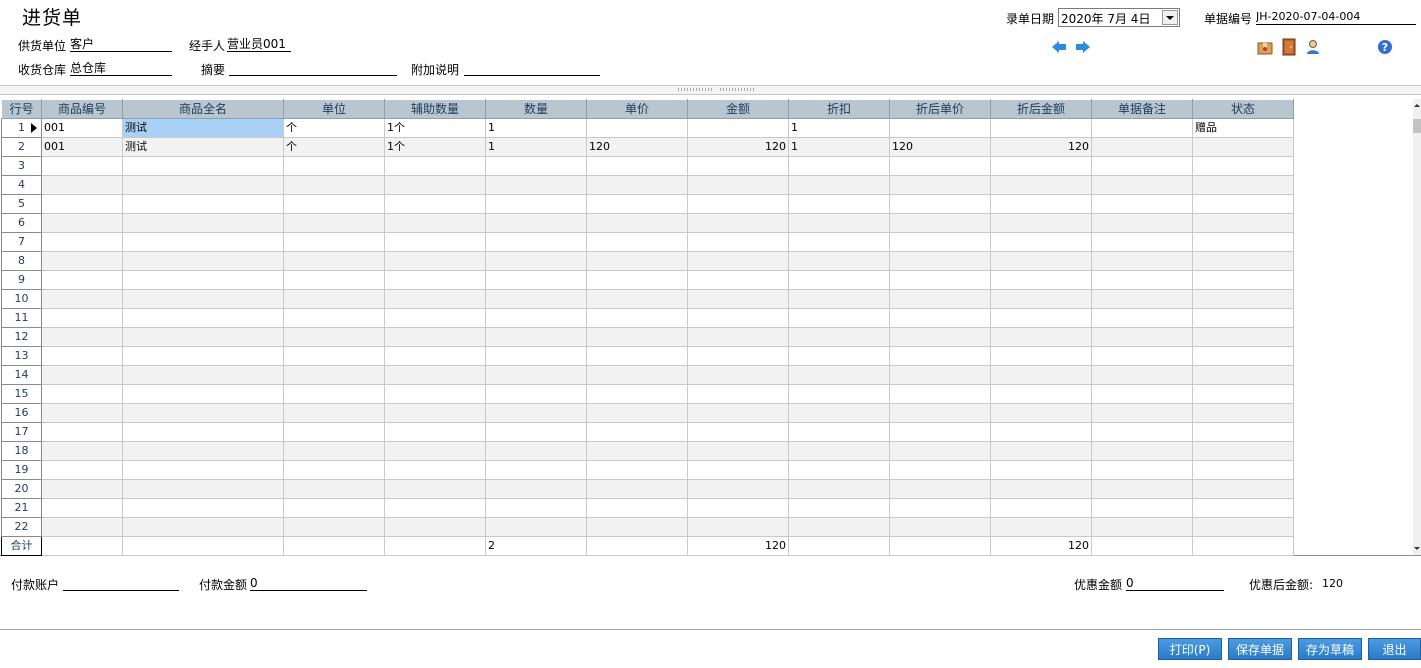 The image size is (1421, 668). I want to click on column-header: 单价, so click(637, 109).